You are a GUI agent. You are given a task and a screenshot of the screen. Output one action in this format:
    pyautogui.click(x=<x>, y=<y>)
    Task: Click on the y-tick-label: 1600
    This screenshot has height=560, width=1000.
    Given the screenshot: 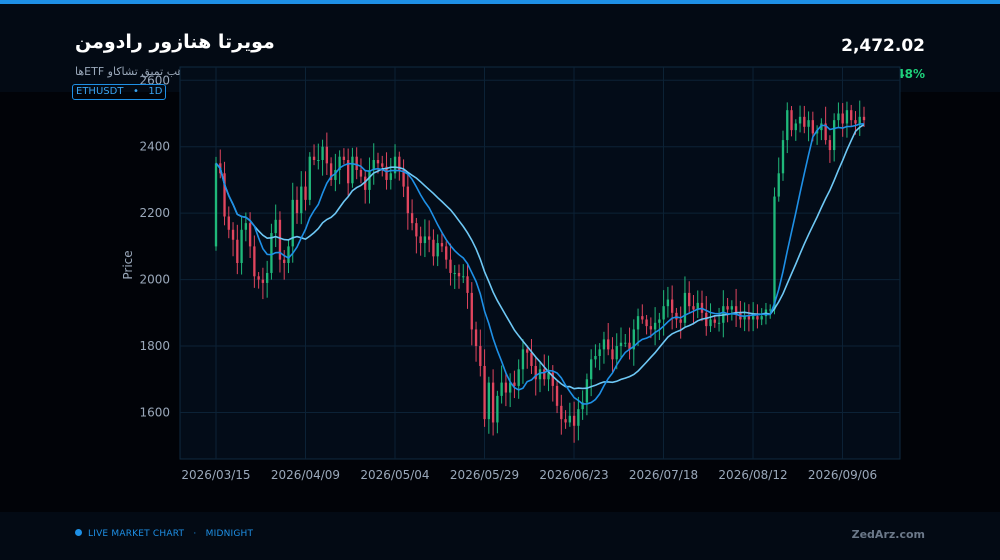 What is the action you would take?
    pyautogui.click(x=154, y=412)
    